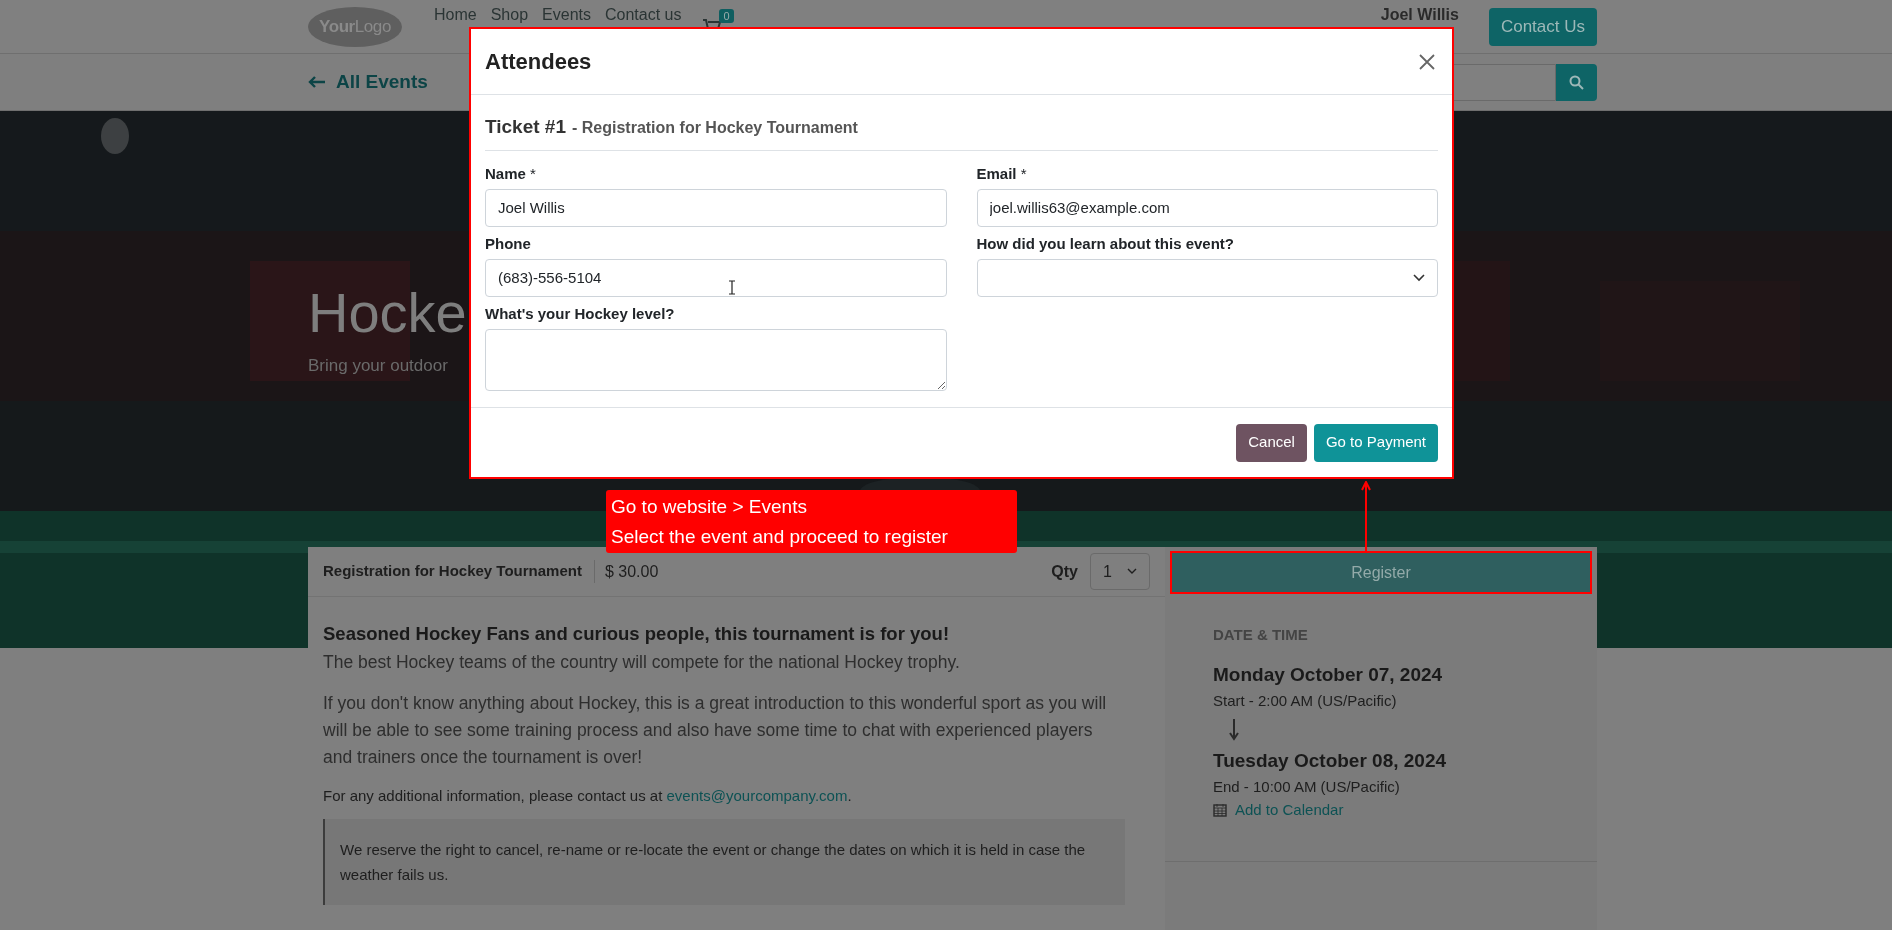 The height and width of the screenshot is (930, 1892). Describe the element at coordinates (368, 82) in the screenshot. I see `back-link: All Events` at that location.